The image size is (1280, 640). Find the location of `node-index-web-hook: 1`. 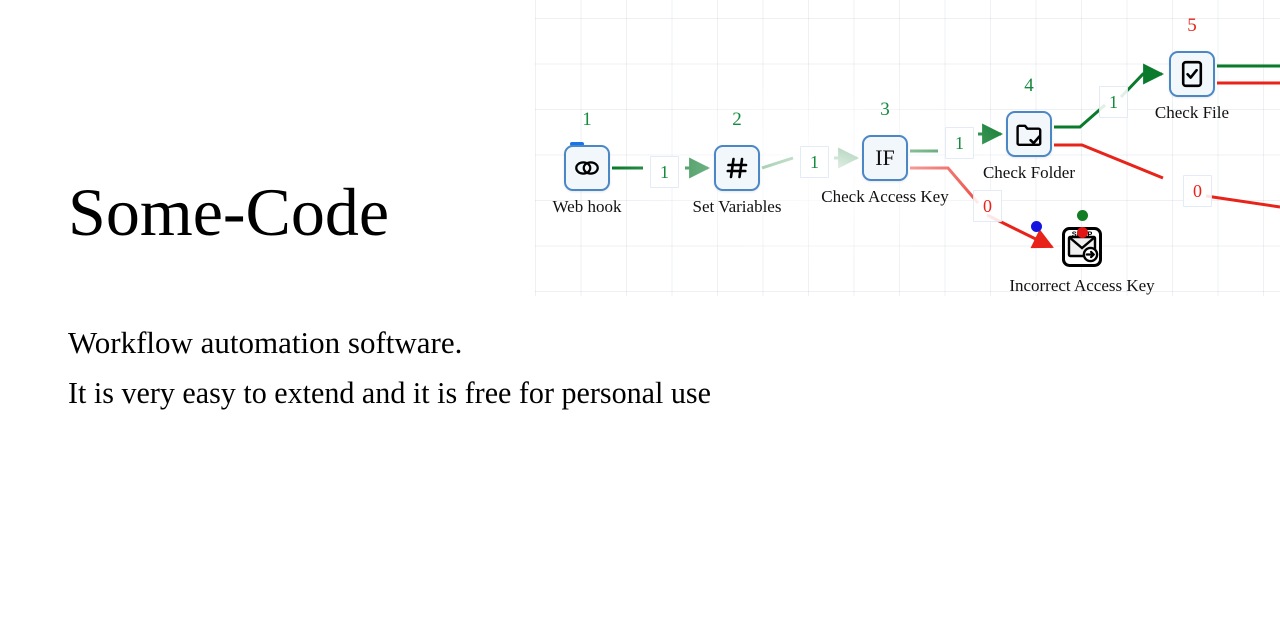

node-index-web-hook: 1 is located at coordinates (587, 119).